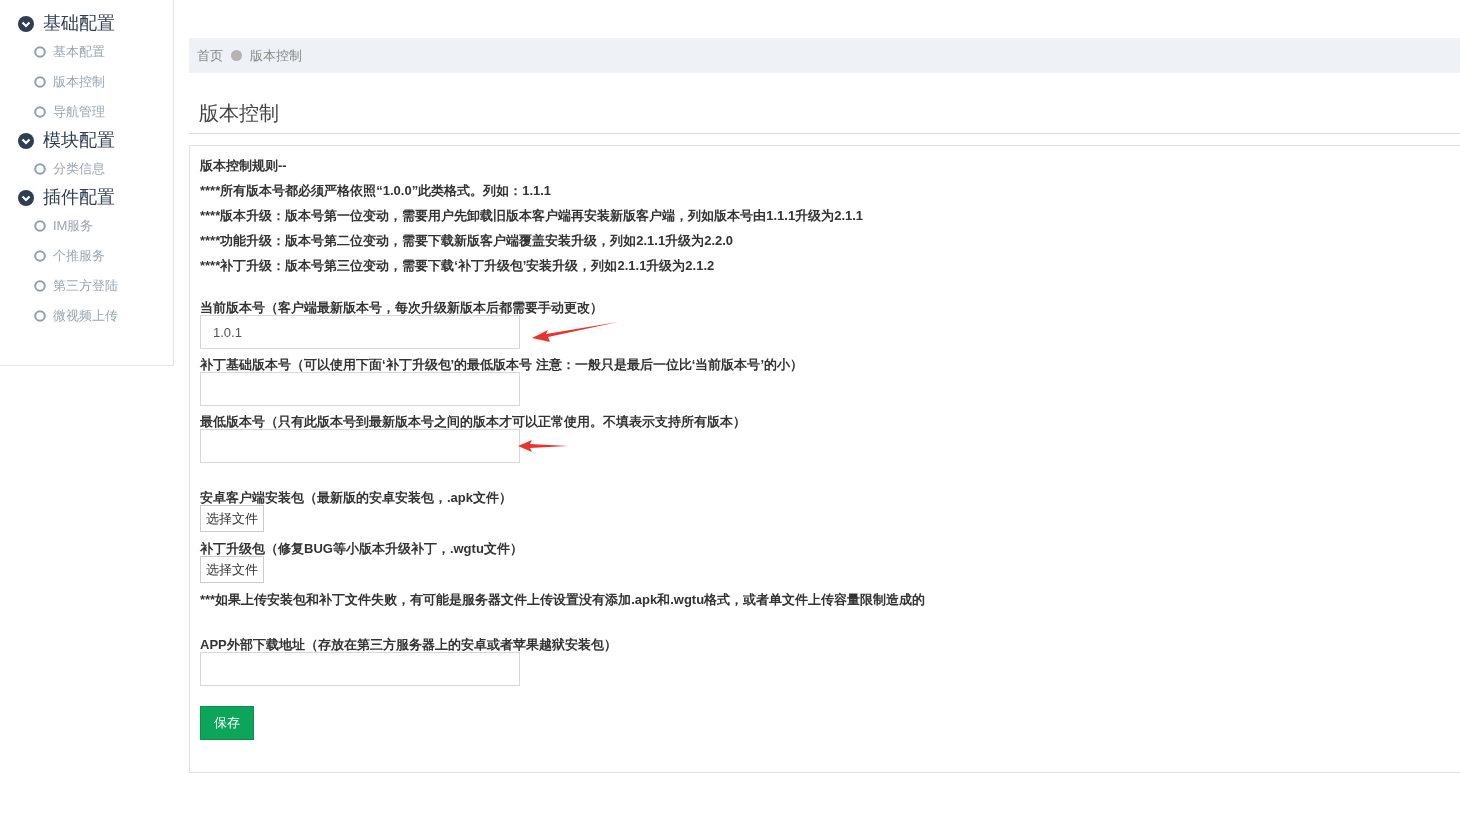  Describe the element at coordinates (356, 498) in the screenshot. I see `field-label: 安卓客户端安装包（最新版的安卓安装包，.apk文件）` at that location.